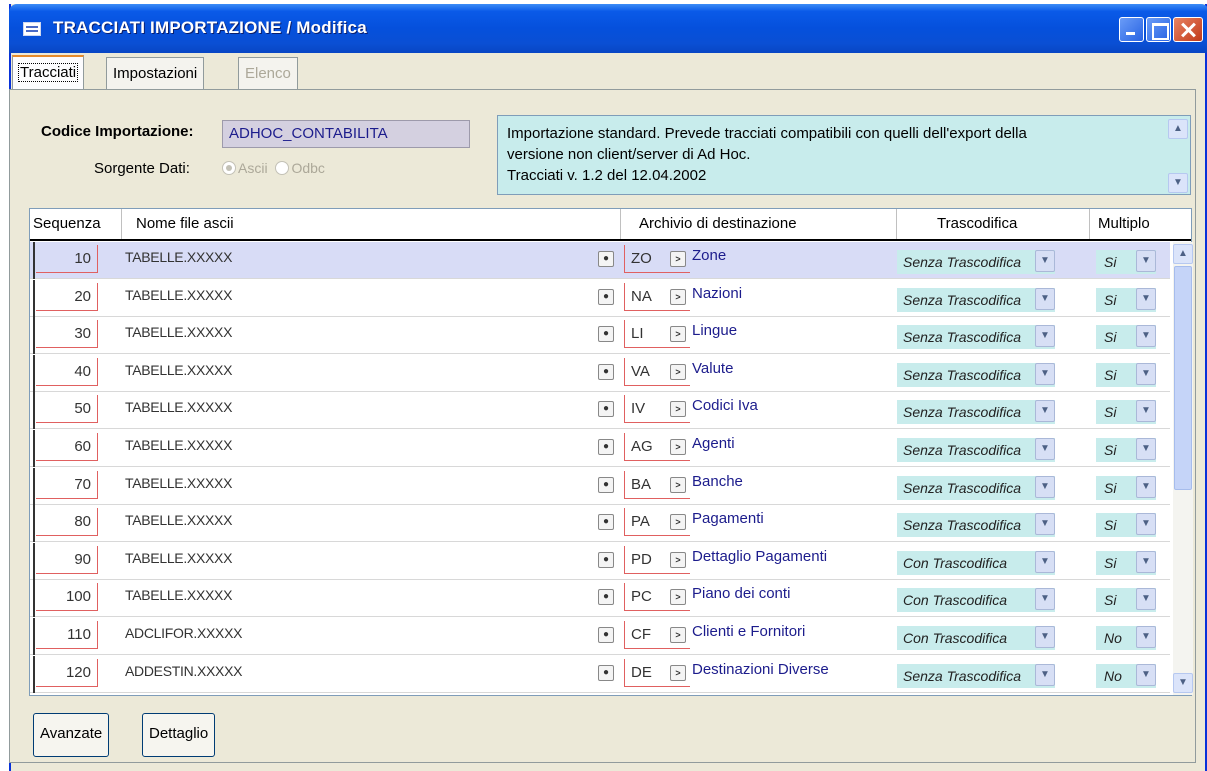 Image resolution: width=1207 pixels, height=771 pixels. What do you see at coordinates (67, 296) in the screenshot?
I see `seq-input: 20` at bounding box center [67, 296].